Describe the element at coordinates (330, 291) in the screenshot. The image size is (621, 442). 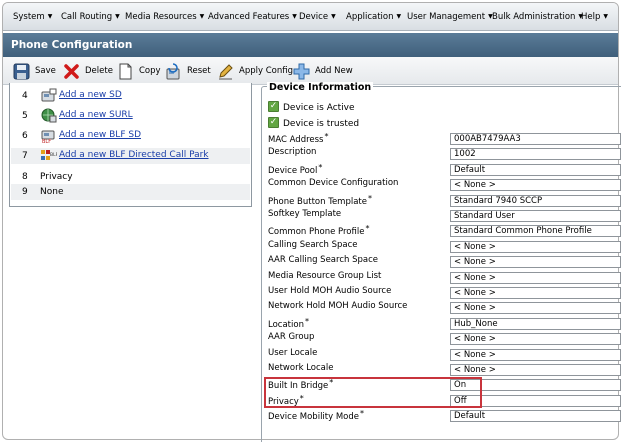
I see `user-hold-moh-audio-source-label: User Hold MOH Audio Source` at that location.